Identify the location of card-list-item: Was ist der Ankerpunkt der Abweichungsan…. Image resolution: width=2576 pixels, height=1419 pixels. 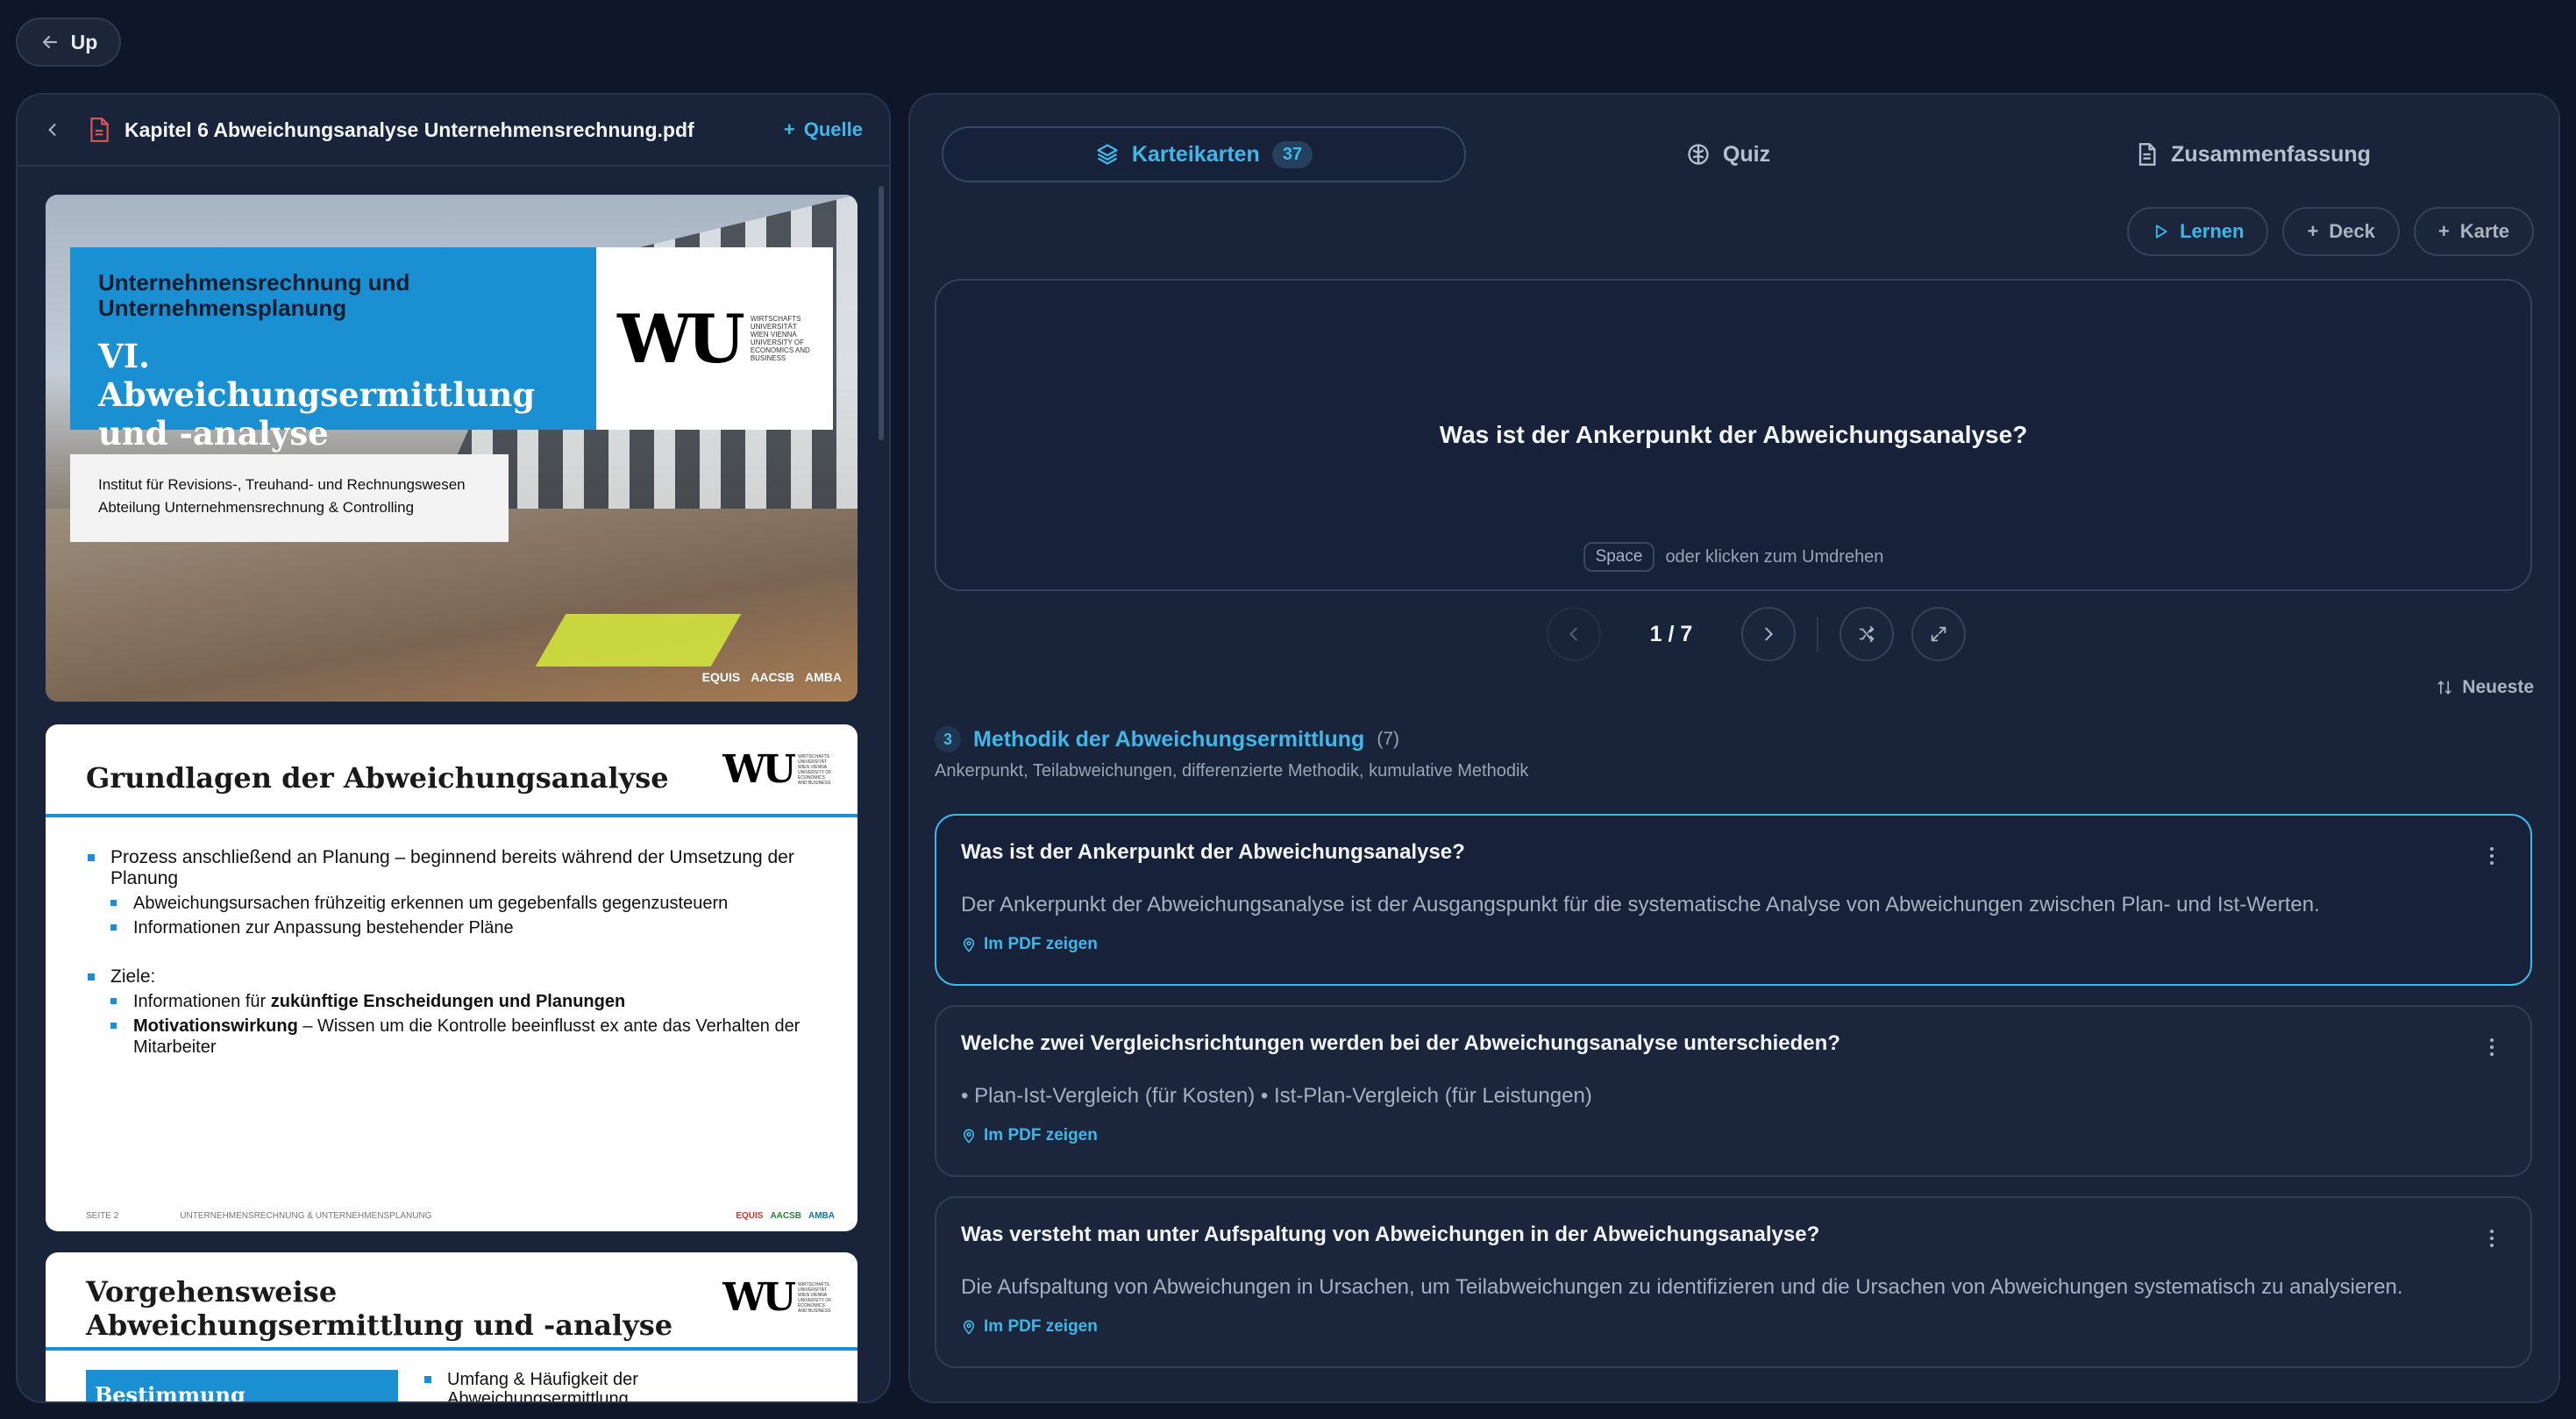
(1733, 900).